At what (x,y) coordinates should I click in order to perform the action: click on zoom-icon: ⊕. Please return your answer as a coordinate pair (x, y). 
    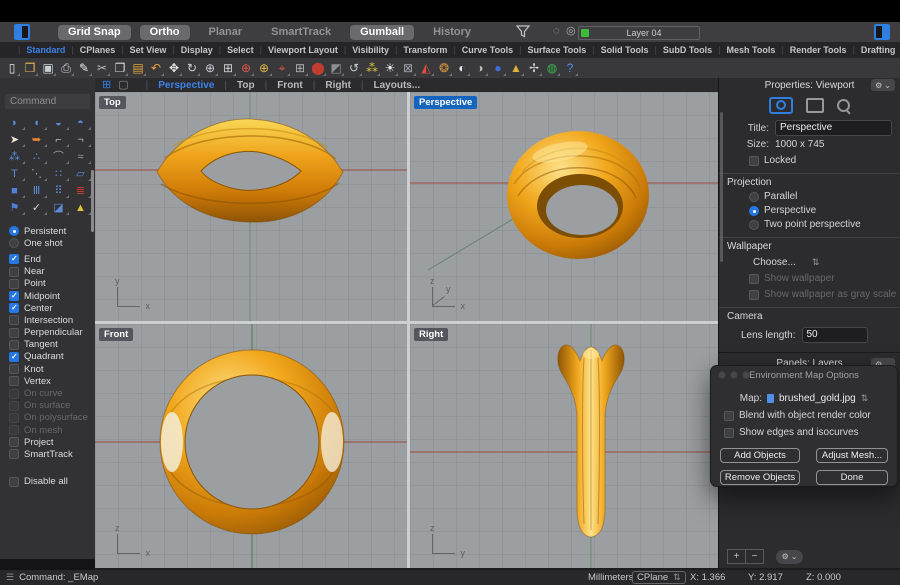
    Looking at the image, I should click on (210, 68).